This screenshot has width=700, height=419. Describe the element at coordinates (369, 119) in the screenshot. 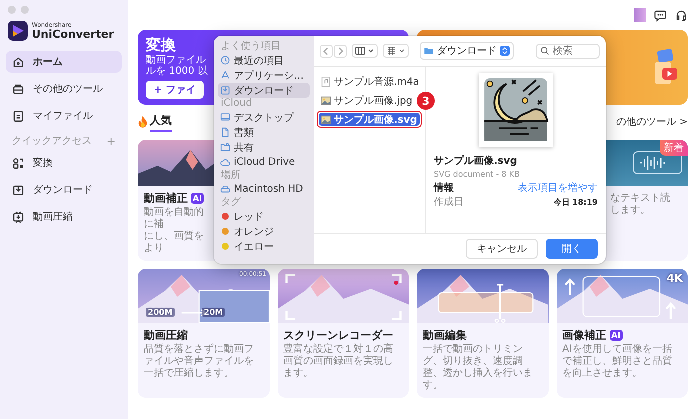

I see `file-row: サンプル画像.svg` at that location.